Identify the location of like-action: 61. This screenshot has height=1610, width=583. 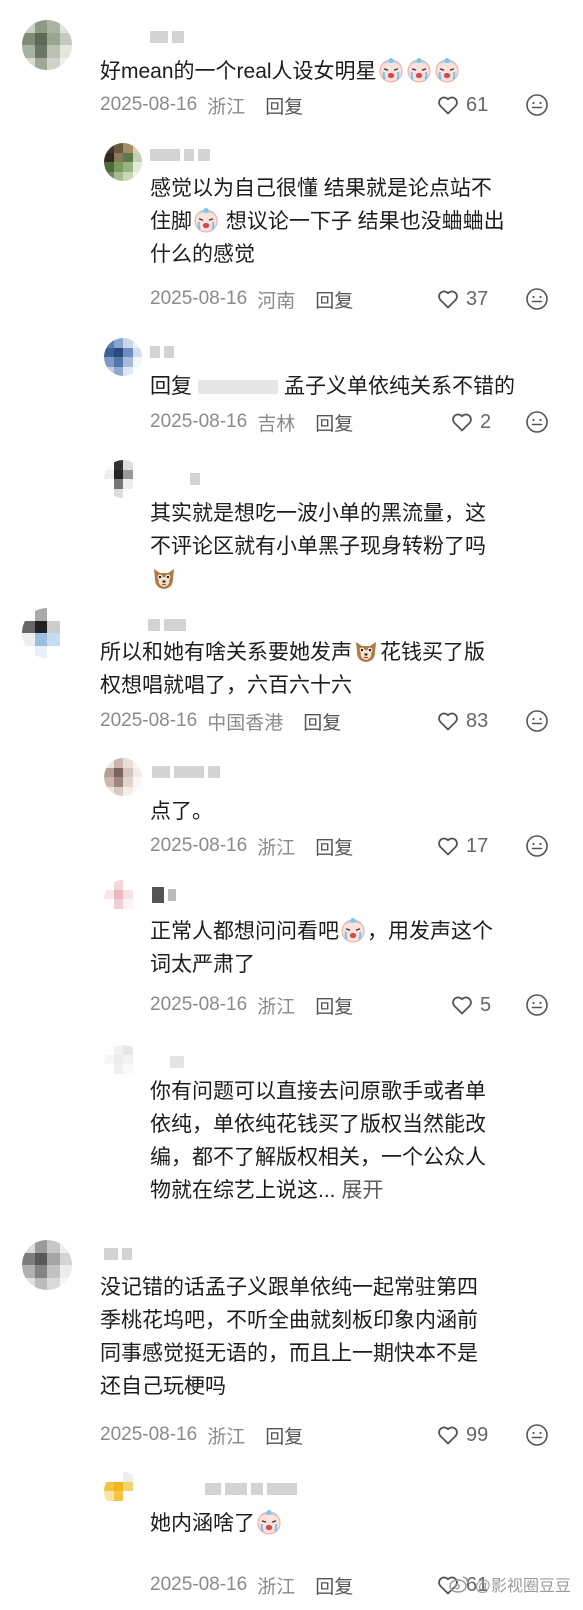
(462, 105).